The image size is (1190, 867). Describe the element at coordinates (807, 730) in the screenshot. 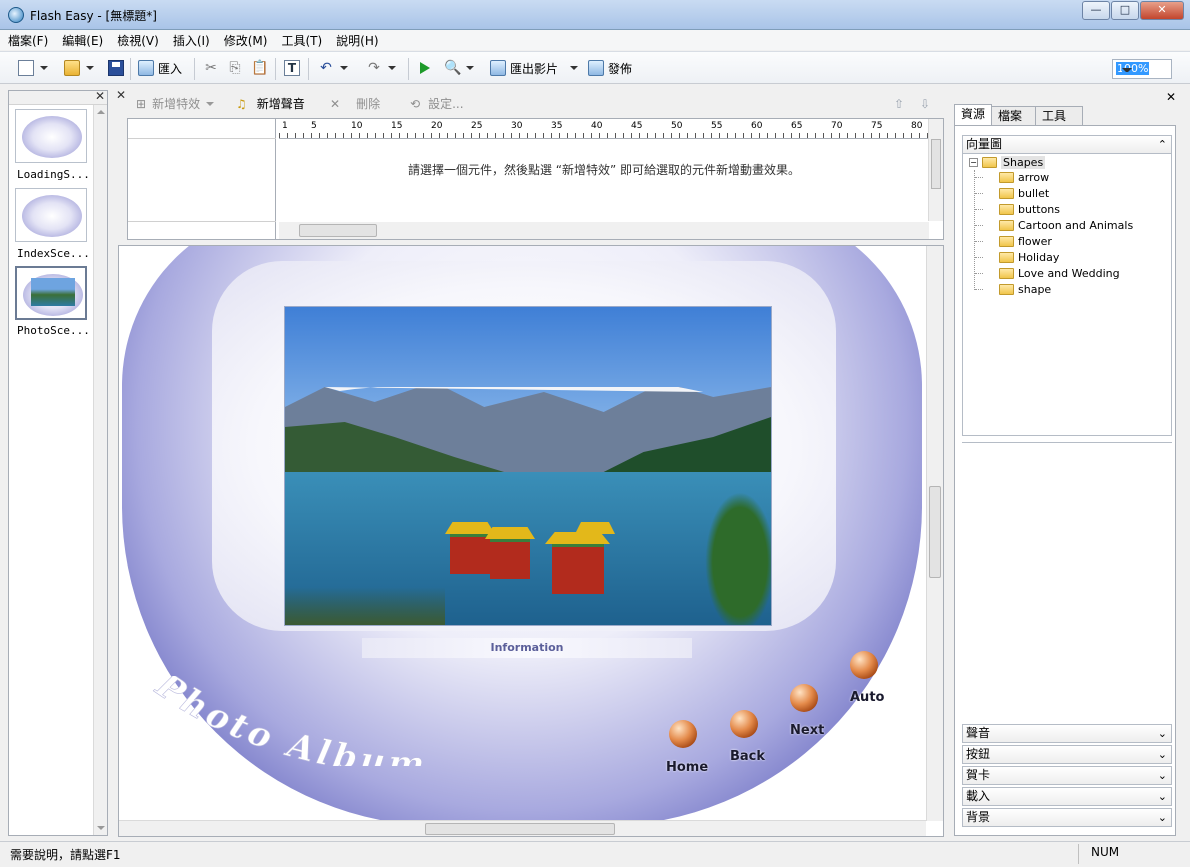

I see `next-button: Next` at that location.